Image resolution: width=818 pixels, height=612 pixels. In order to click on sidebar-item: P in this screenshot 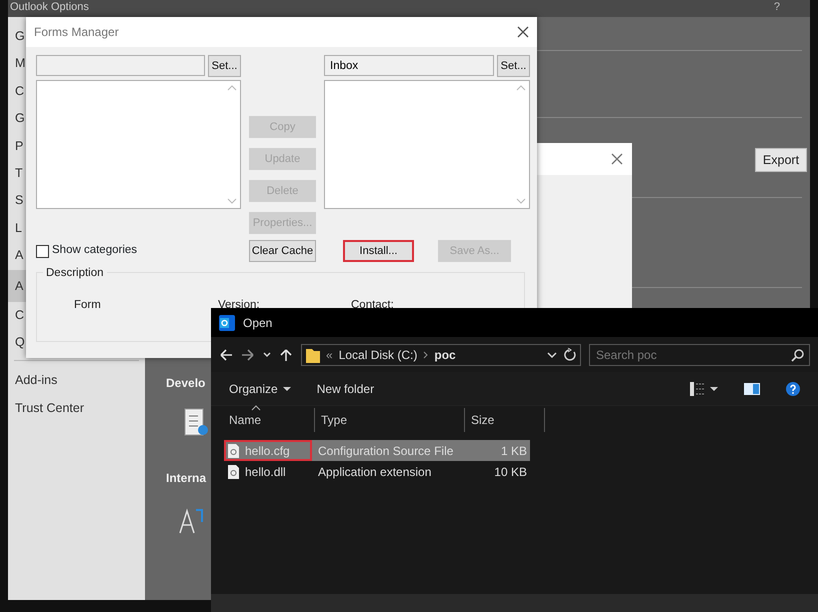, I will do `click(19, 146)`.